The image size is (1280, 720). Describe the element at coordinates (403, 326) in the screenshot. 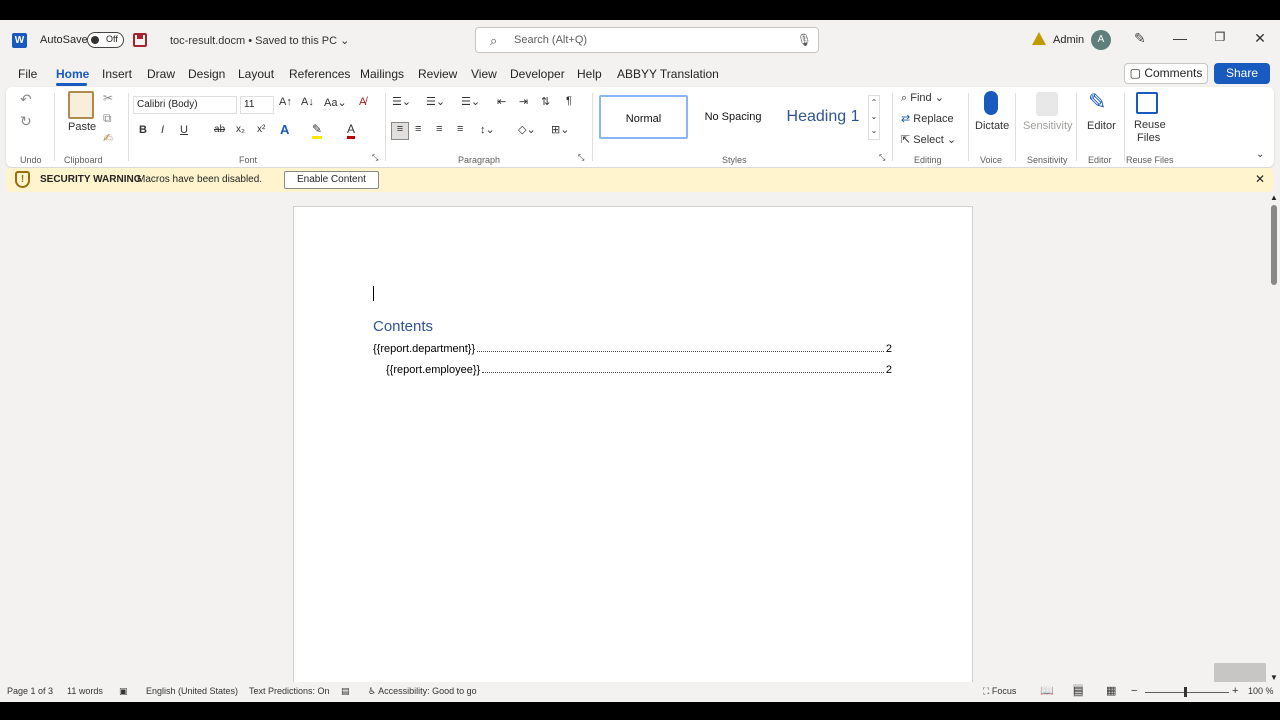

I see `toc-heading: Contents` at that location.